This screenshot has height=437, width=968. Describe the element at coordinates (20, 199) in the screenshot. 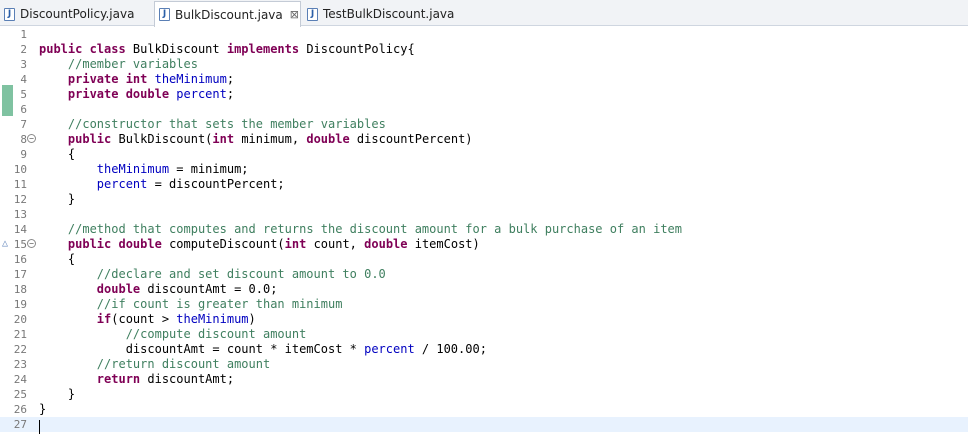

I see `line-number: 12` at that location.